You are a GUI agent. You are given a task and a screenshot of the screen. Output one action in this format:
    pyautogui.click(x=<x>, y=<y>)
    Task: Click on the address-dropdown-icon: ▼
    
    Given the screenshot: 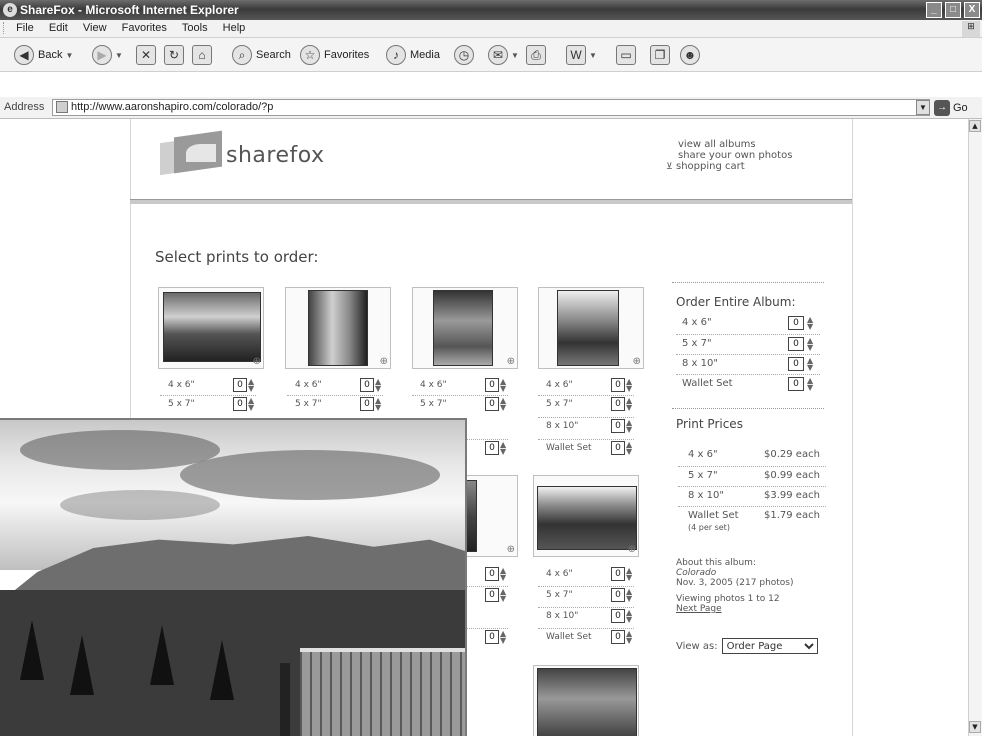 What is the action you would take?
    pyautogui.click(x=923, y=107)
    